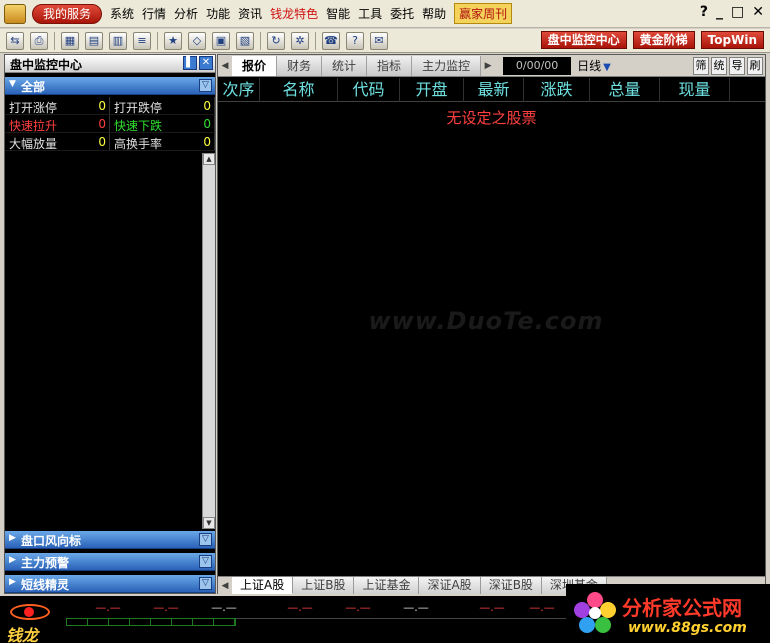 The height and width of the screenshot is (643, 770). I want to click on menu-help: 帮助, so click(434, 13).